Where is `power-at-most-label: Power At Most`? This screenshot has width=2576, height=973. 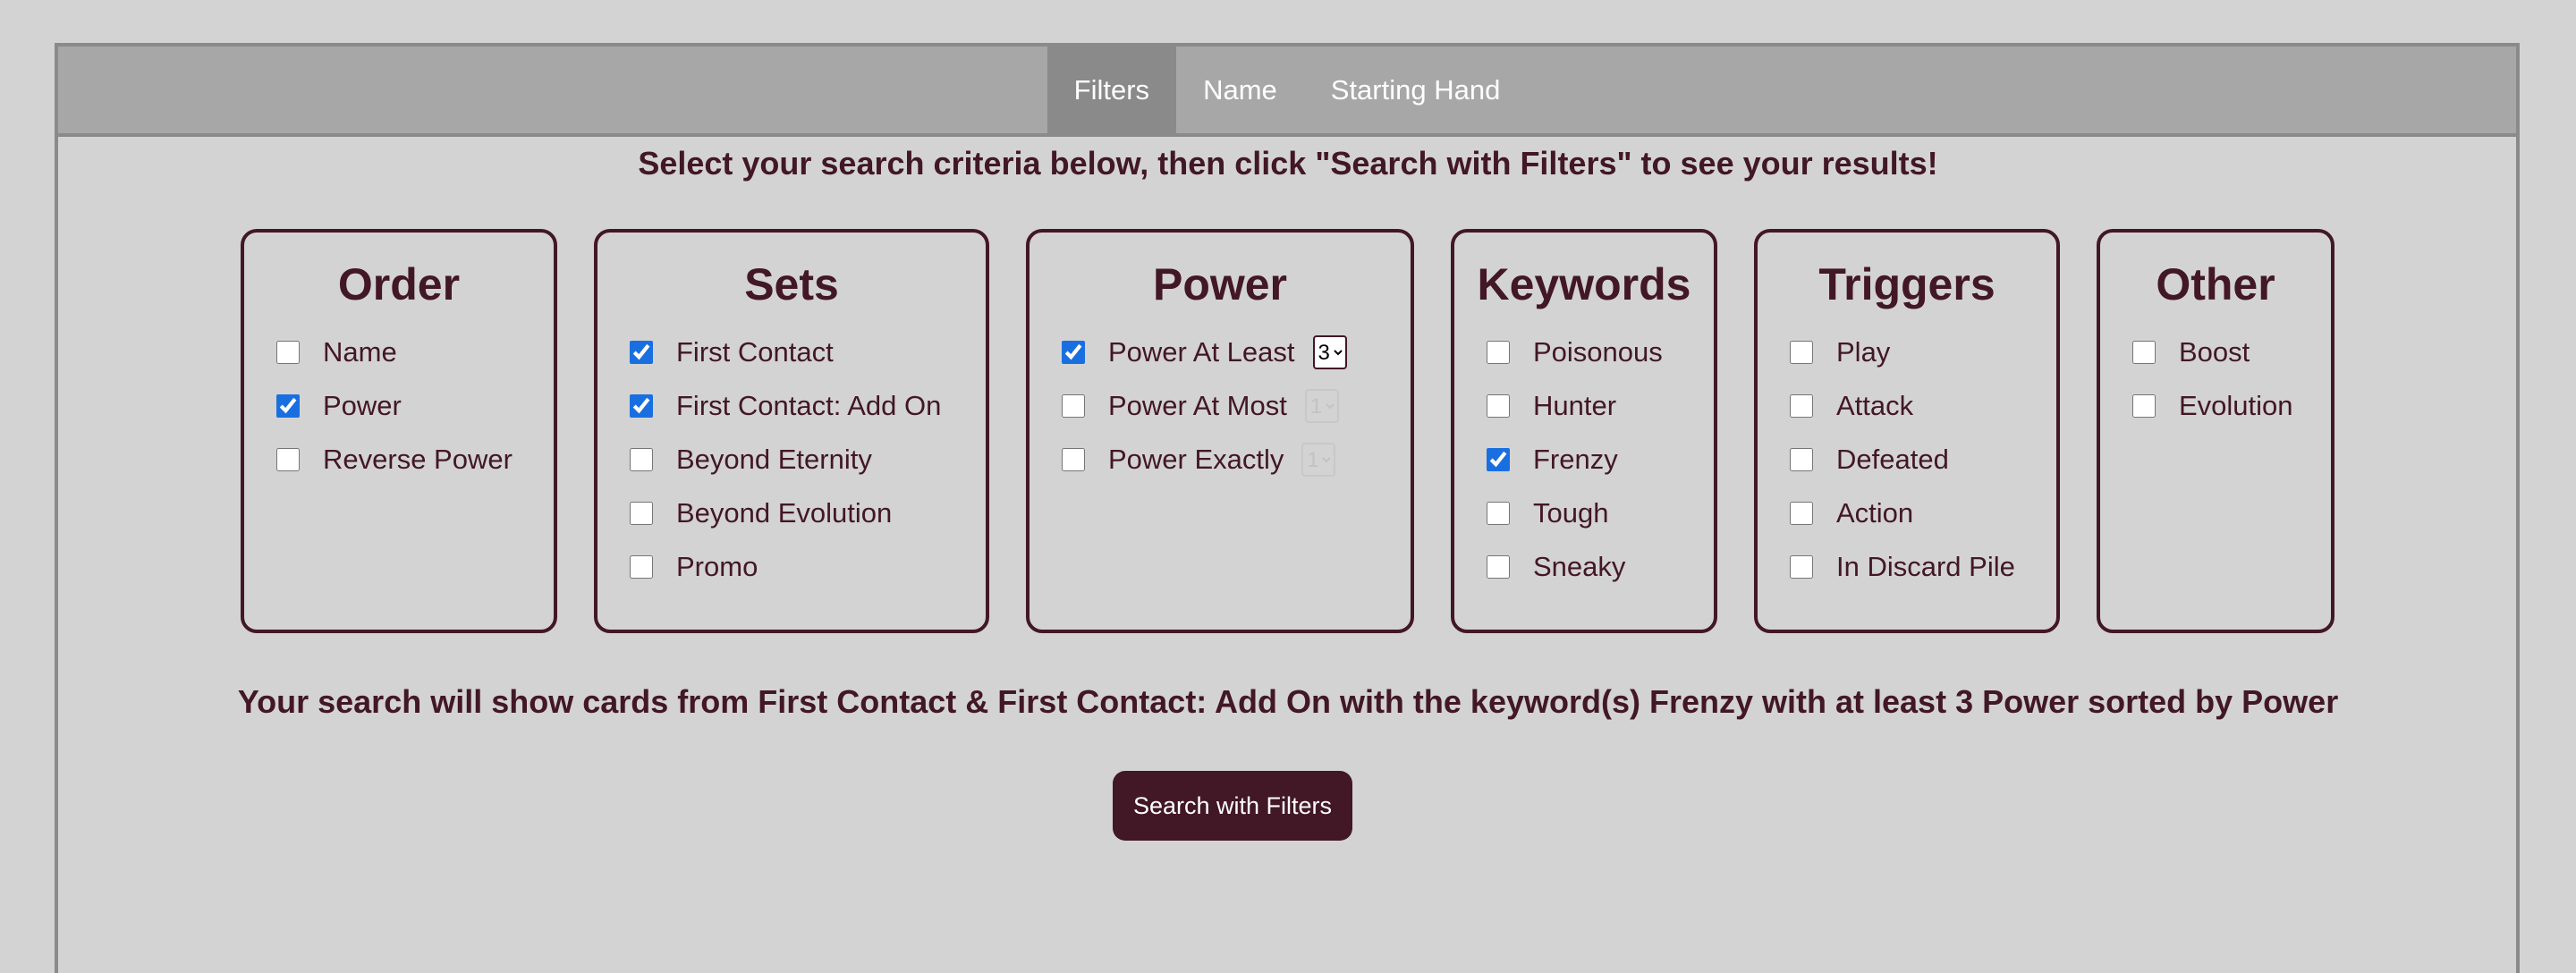 power-at-most-label: Power At Most is located at coordinates (1197, 405).